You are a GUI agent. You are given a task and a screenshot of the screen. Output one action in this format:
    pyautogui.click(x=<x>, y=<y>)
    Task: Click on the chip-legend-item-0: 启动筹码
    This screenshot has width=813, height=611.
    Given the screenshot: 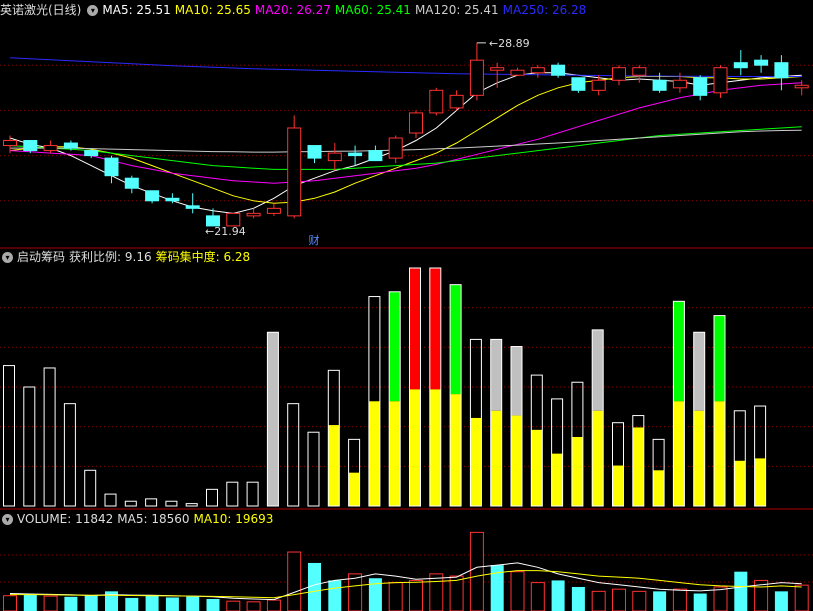 What is the action you would take?
    pyautogui.click(x=41, y=257)
    